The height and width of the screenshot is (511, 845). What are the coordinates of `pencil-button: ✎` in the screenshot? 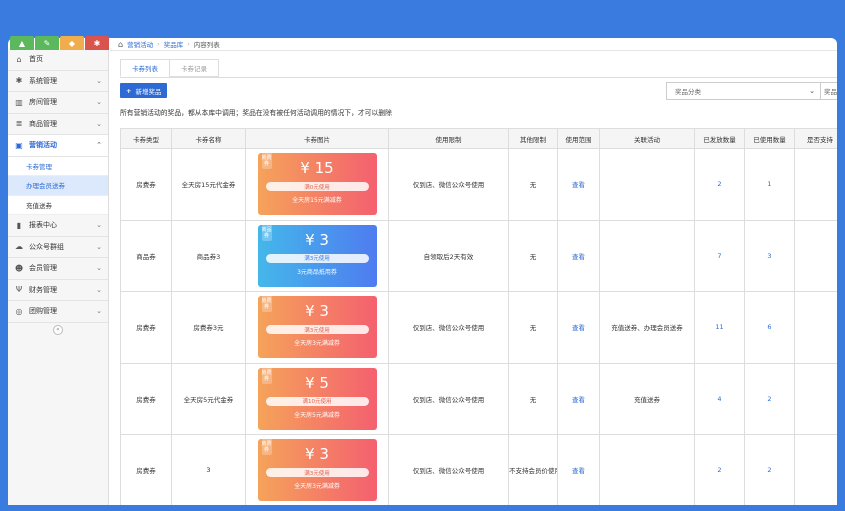 It's located at (47, 43).